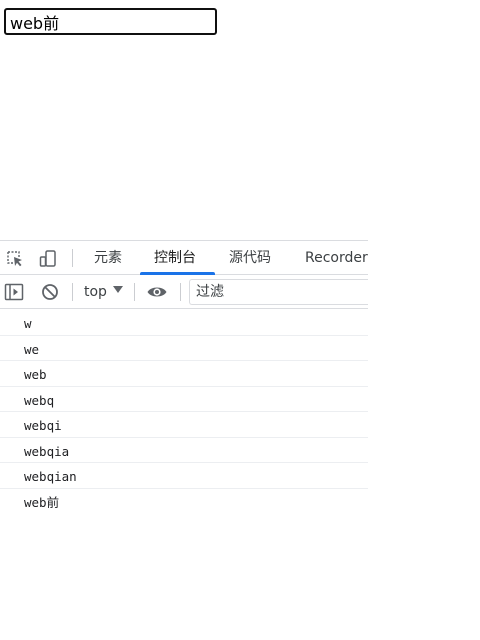  I want to click on sidebar-toggle-icon, so click(14, 292).